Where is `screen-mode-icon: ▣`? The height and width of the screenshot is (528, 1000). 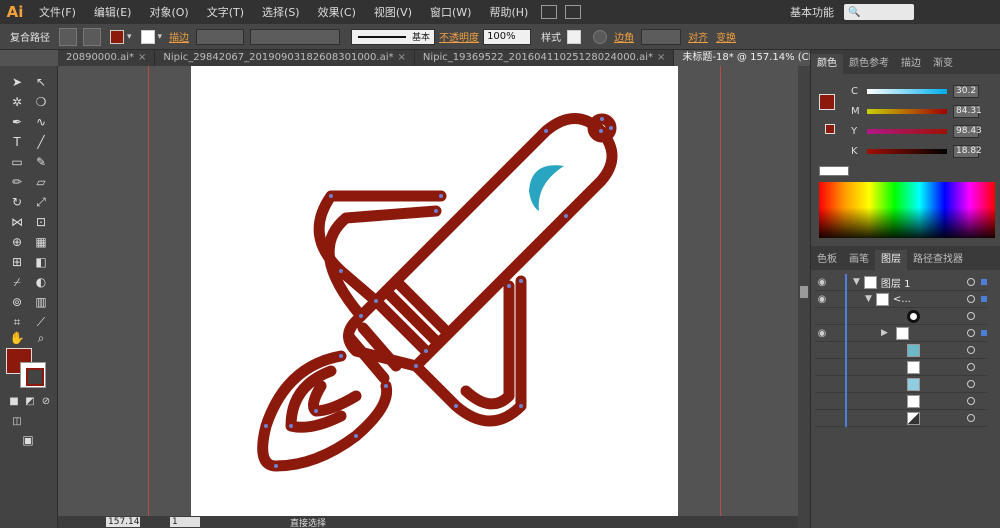
screen-mode-icon: ▣ is located at coordinates (28, 440).